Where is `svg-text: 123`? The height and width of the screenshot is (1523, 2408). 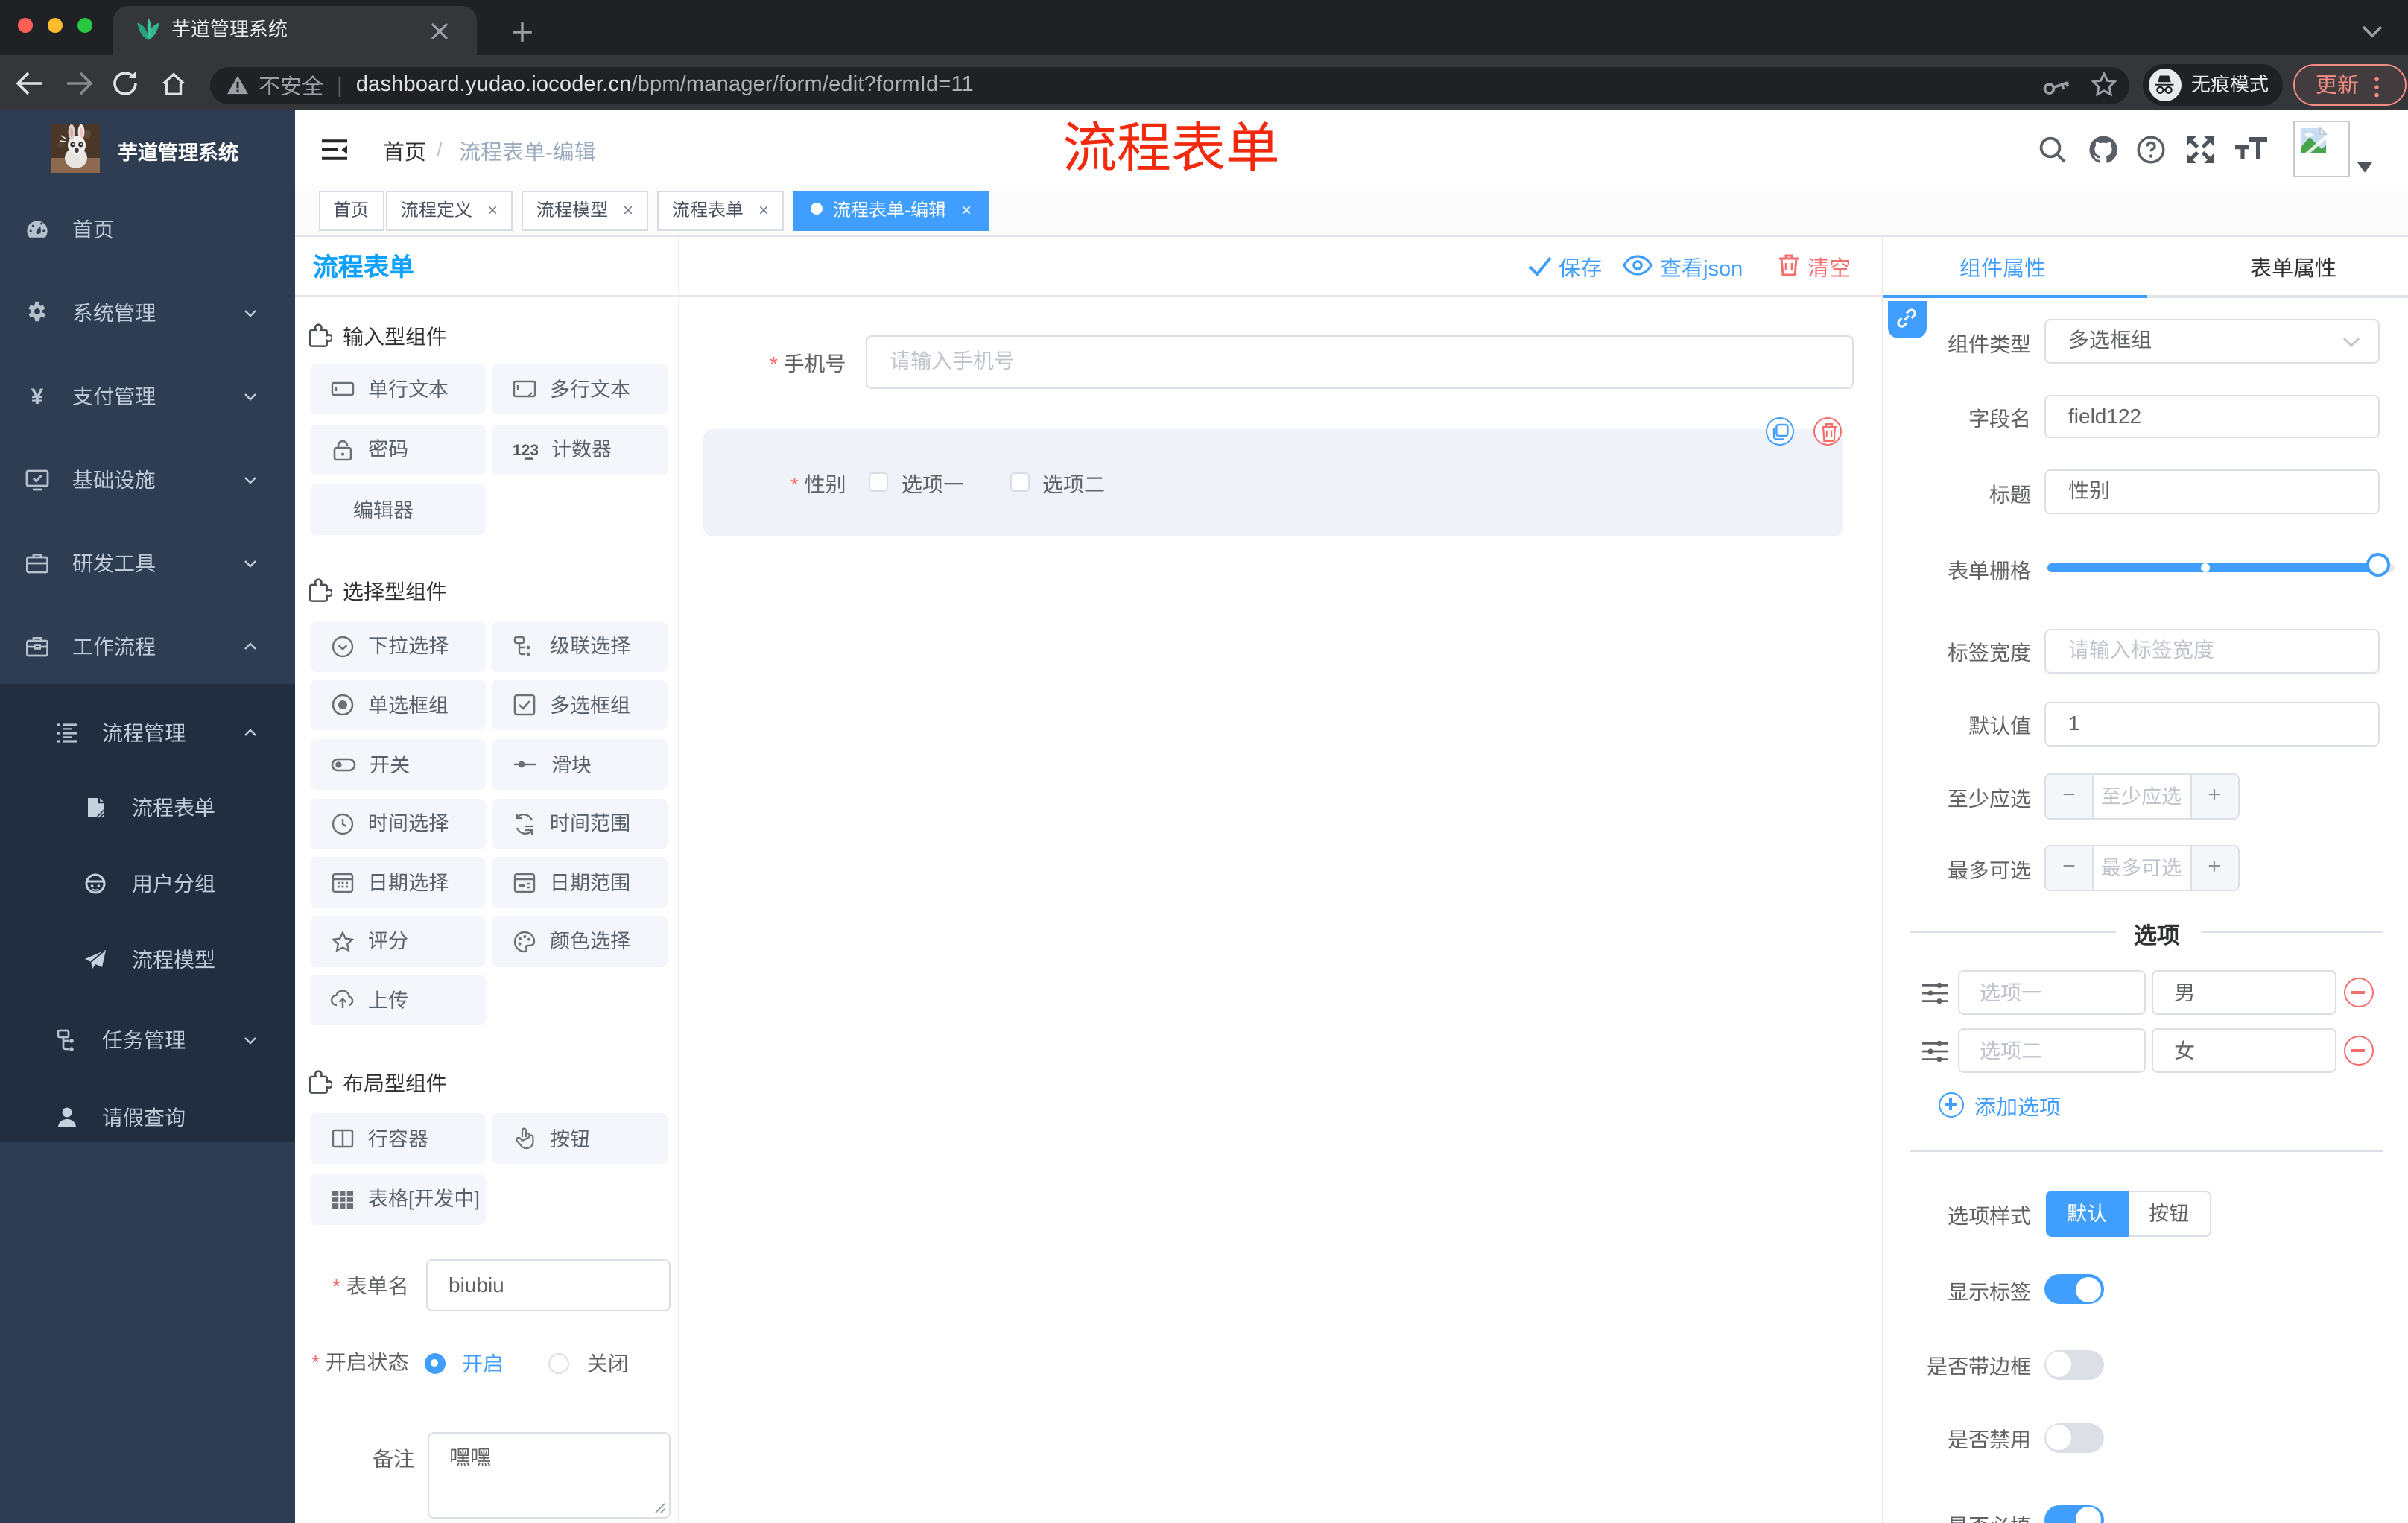
svg-text: 123 is located at coordinates (525, 449).